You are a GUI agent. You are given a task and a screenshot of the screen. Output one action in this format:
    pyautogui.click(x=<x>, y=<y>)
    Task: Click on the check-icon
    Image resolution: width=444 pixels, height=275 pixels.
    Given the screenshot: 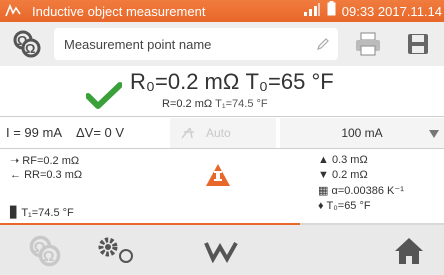 What is the action you would take?
    pyautogui.click(x=104, y=98)
    